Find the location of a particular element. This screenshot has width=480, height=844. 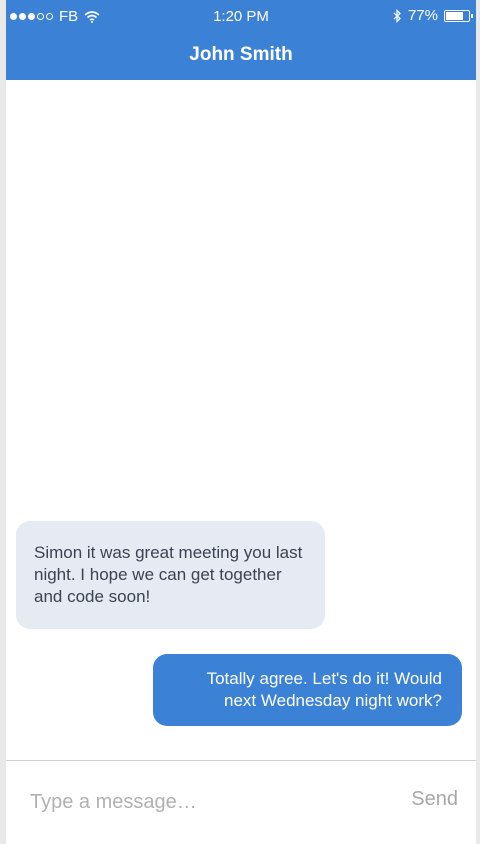

message-input is located at coordinates (200, 802).